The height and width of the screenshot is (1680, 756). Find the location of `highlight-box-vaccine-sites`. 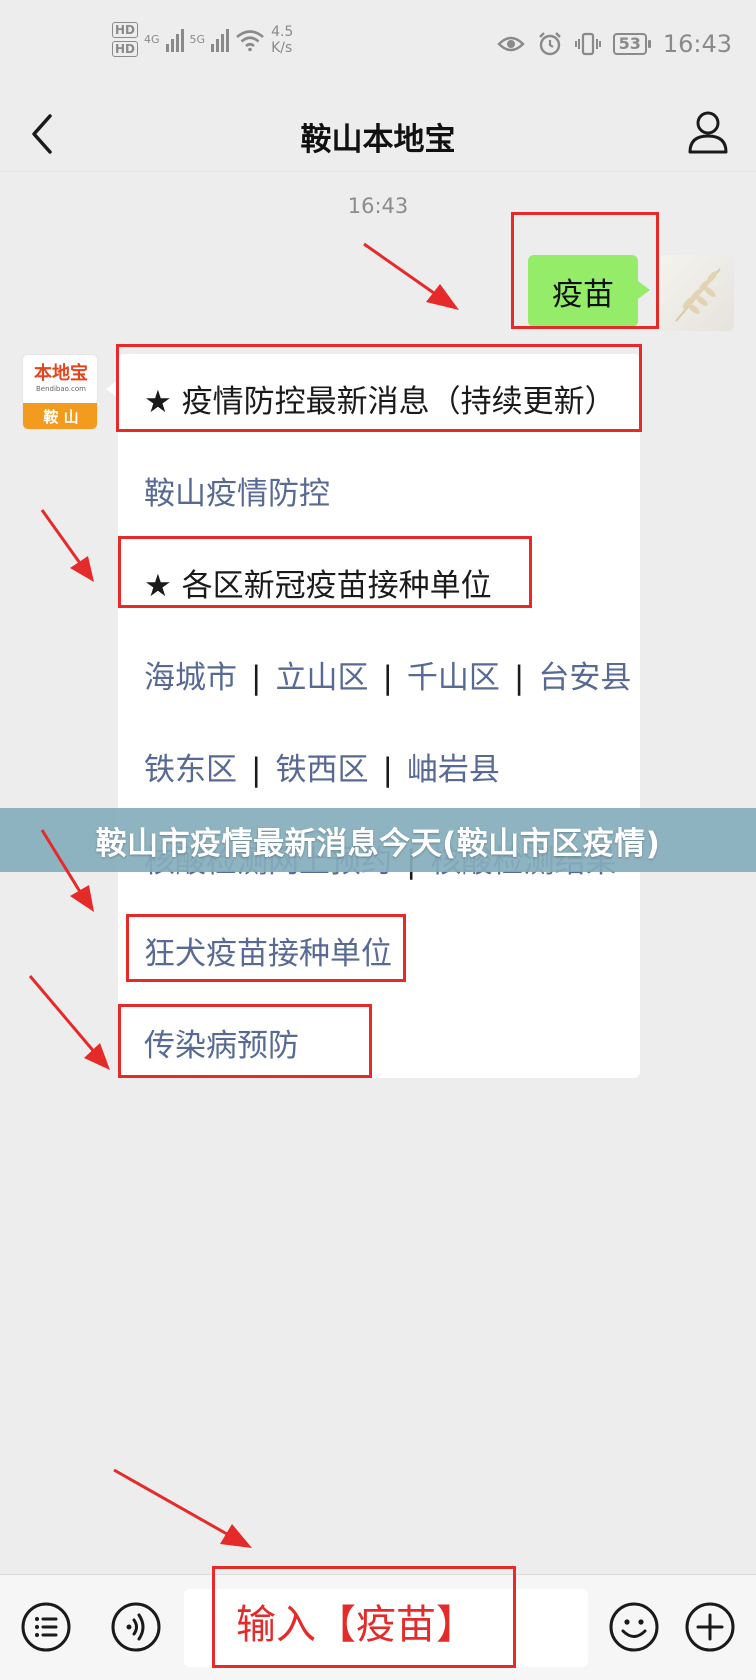

highlight-box-vaccine-sites is located at coordinates (325, 572).